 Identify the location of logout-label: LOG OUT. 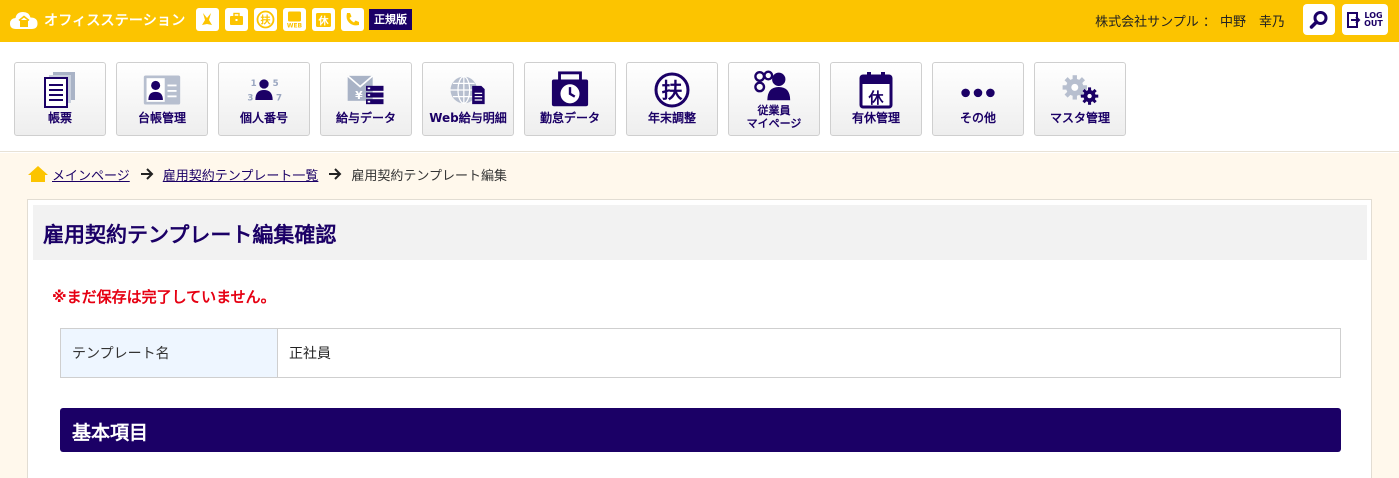
(1373, 19).